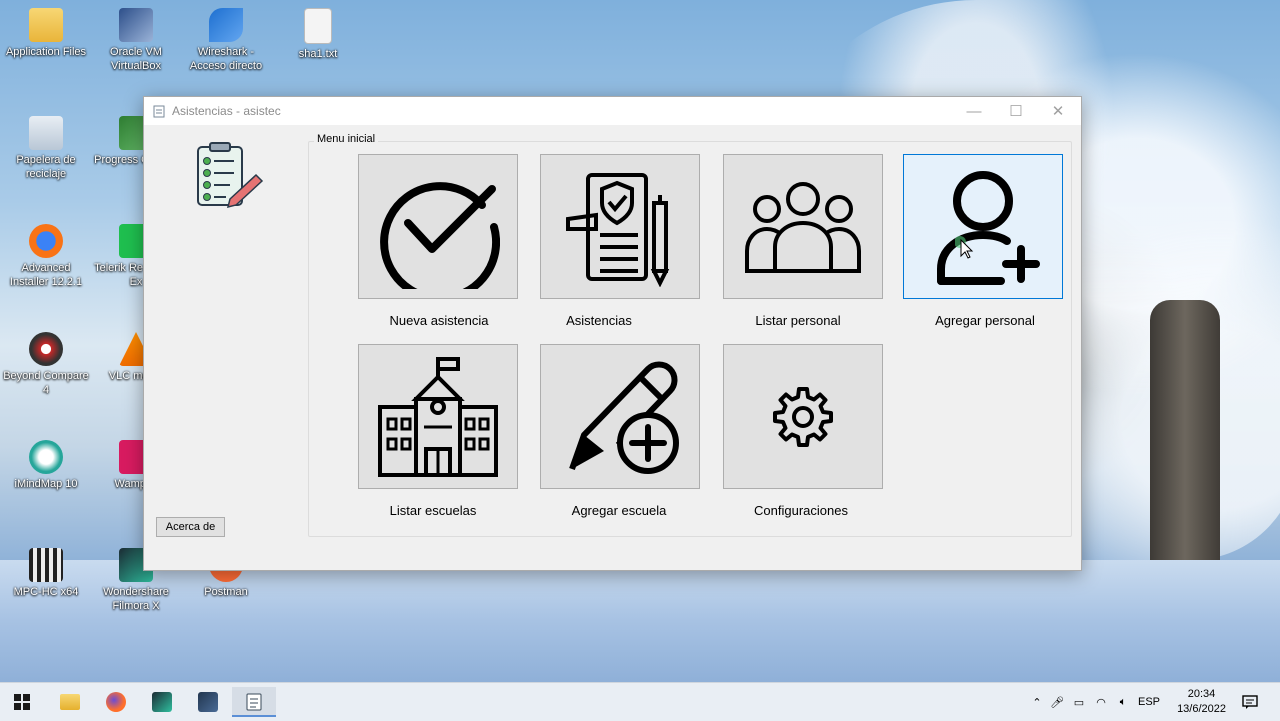 Image resolution: width=1280 pixels, height=721 pixels. I want to click on mouse-cursor-icon, so click(964, 247).